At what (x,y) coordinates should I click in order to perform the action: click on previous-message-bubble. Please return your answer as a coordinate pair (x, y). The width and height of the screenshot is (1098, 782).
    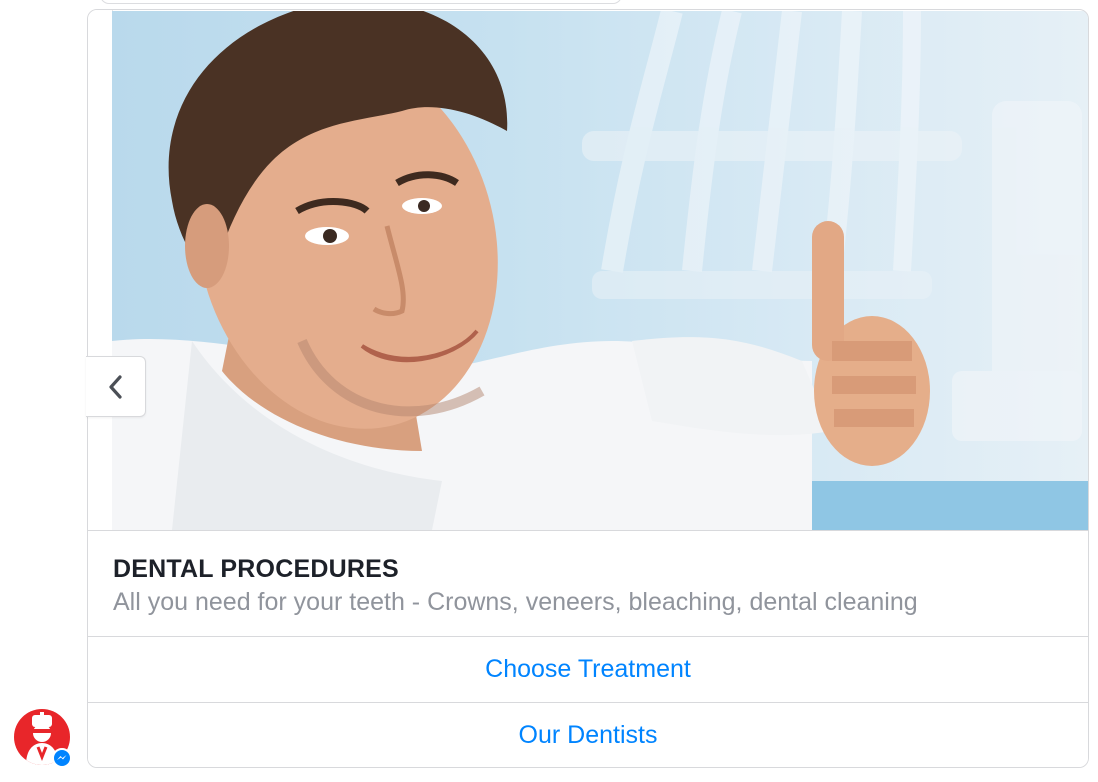
    Looking at the image, I should click on (361, 2).